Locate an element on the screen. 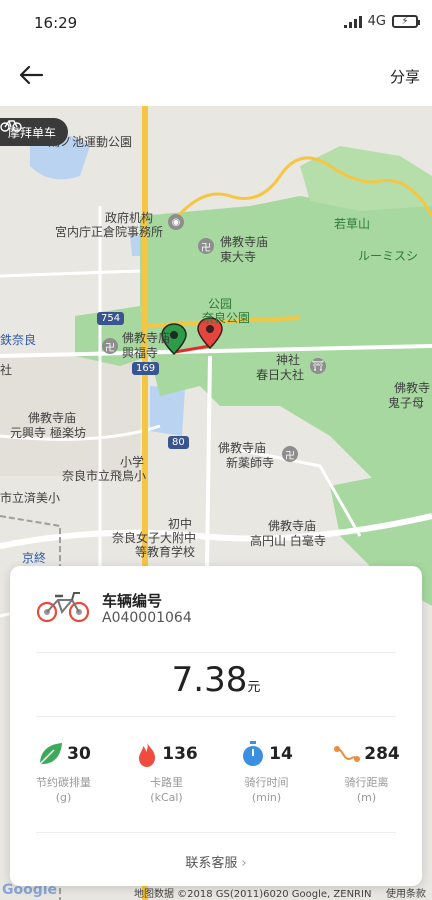 Image resolution: width=432 pixels, height=900 pixels. map-label-gov: 政府机构 is located at coordinates (129, 218).